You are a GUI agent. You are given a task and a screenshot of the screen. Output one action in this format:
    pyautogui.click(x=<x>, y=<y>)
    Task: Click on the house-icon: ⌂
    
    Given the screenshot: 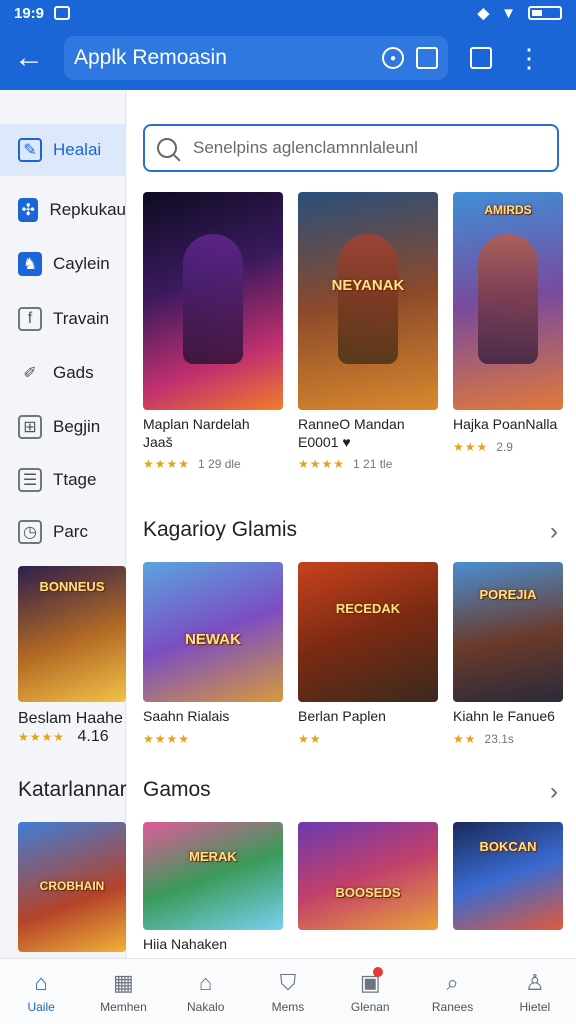 What is the action you would take?
    pyautogui.click(x=206, y=982)
    